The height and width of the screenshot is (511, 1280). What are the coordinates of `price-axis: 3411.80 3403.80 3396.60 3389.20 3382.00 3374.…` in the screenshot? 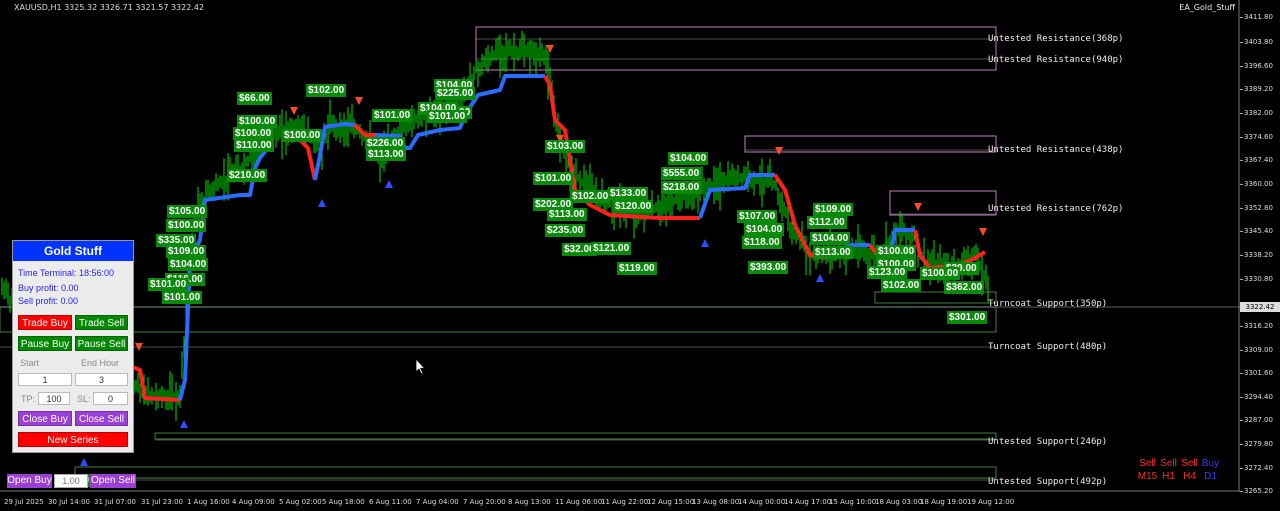 It's located at (1260, 247).